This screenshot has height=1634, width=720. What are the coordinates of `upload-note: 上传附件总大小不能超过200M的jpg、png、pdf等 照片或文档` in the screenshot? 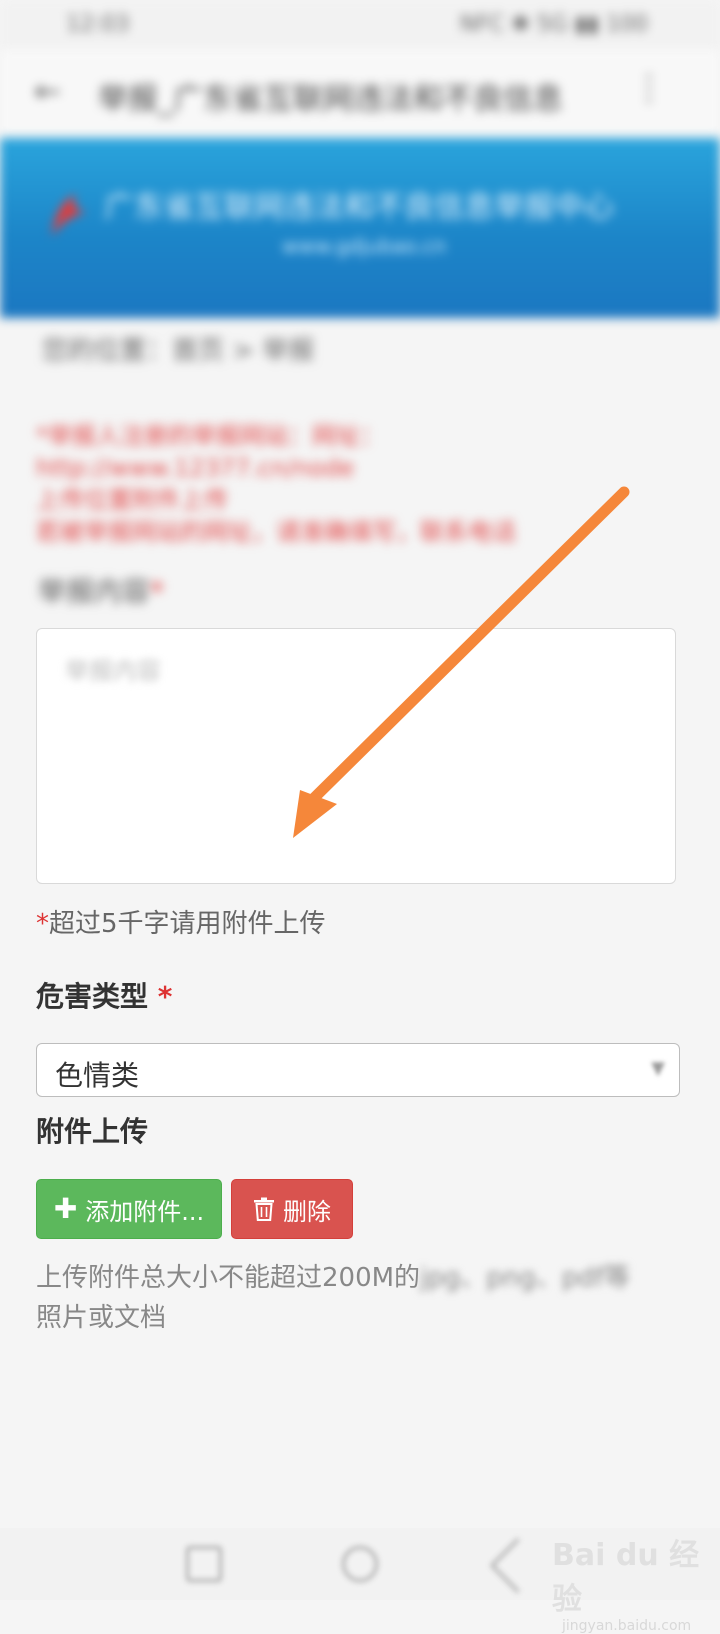 It's located at (361, 1298).